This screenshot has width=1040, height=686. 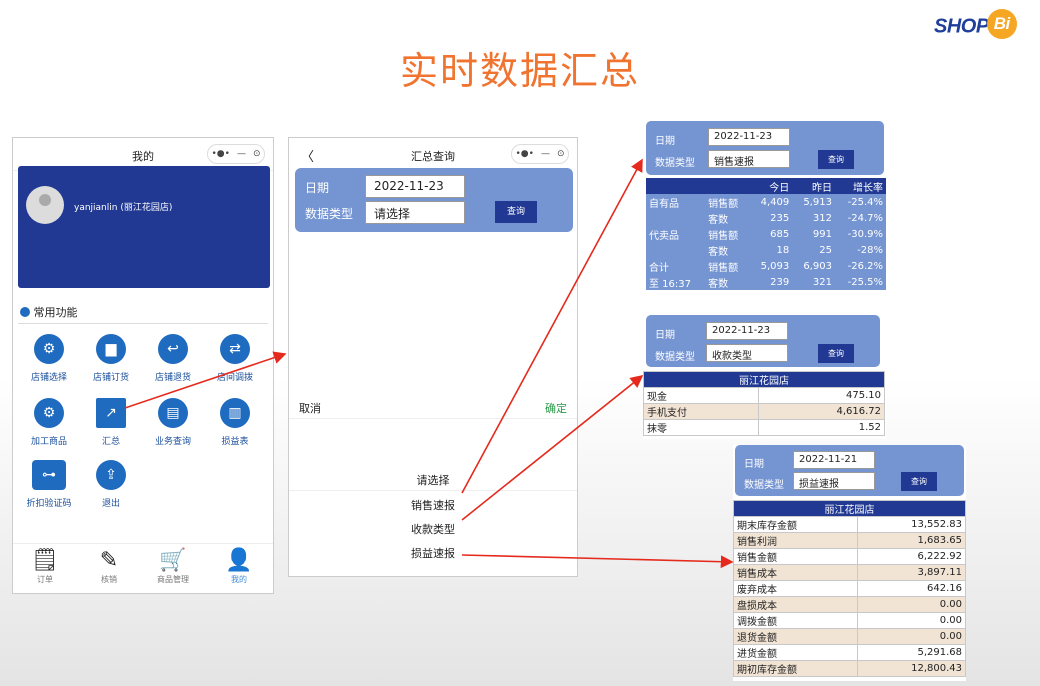 What do you see at coordinates (552, 326) in the screenshot?
I see `arrow-sales-to-card` at bounding box center [552, 326].